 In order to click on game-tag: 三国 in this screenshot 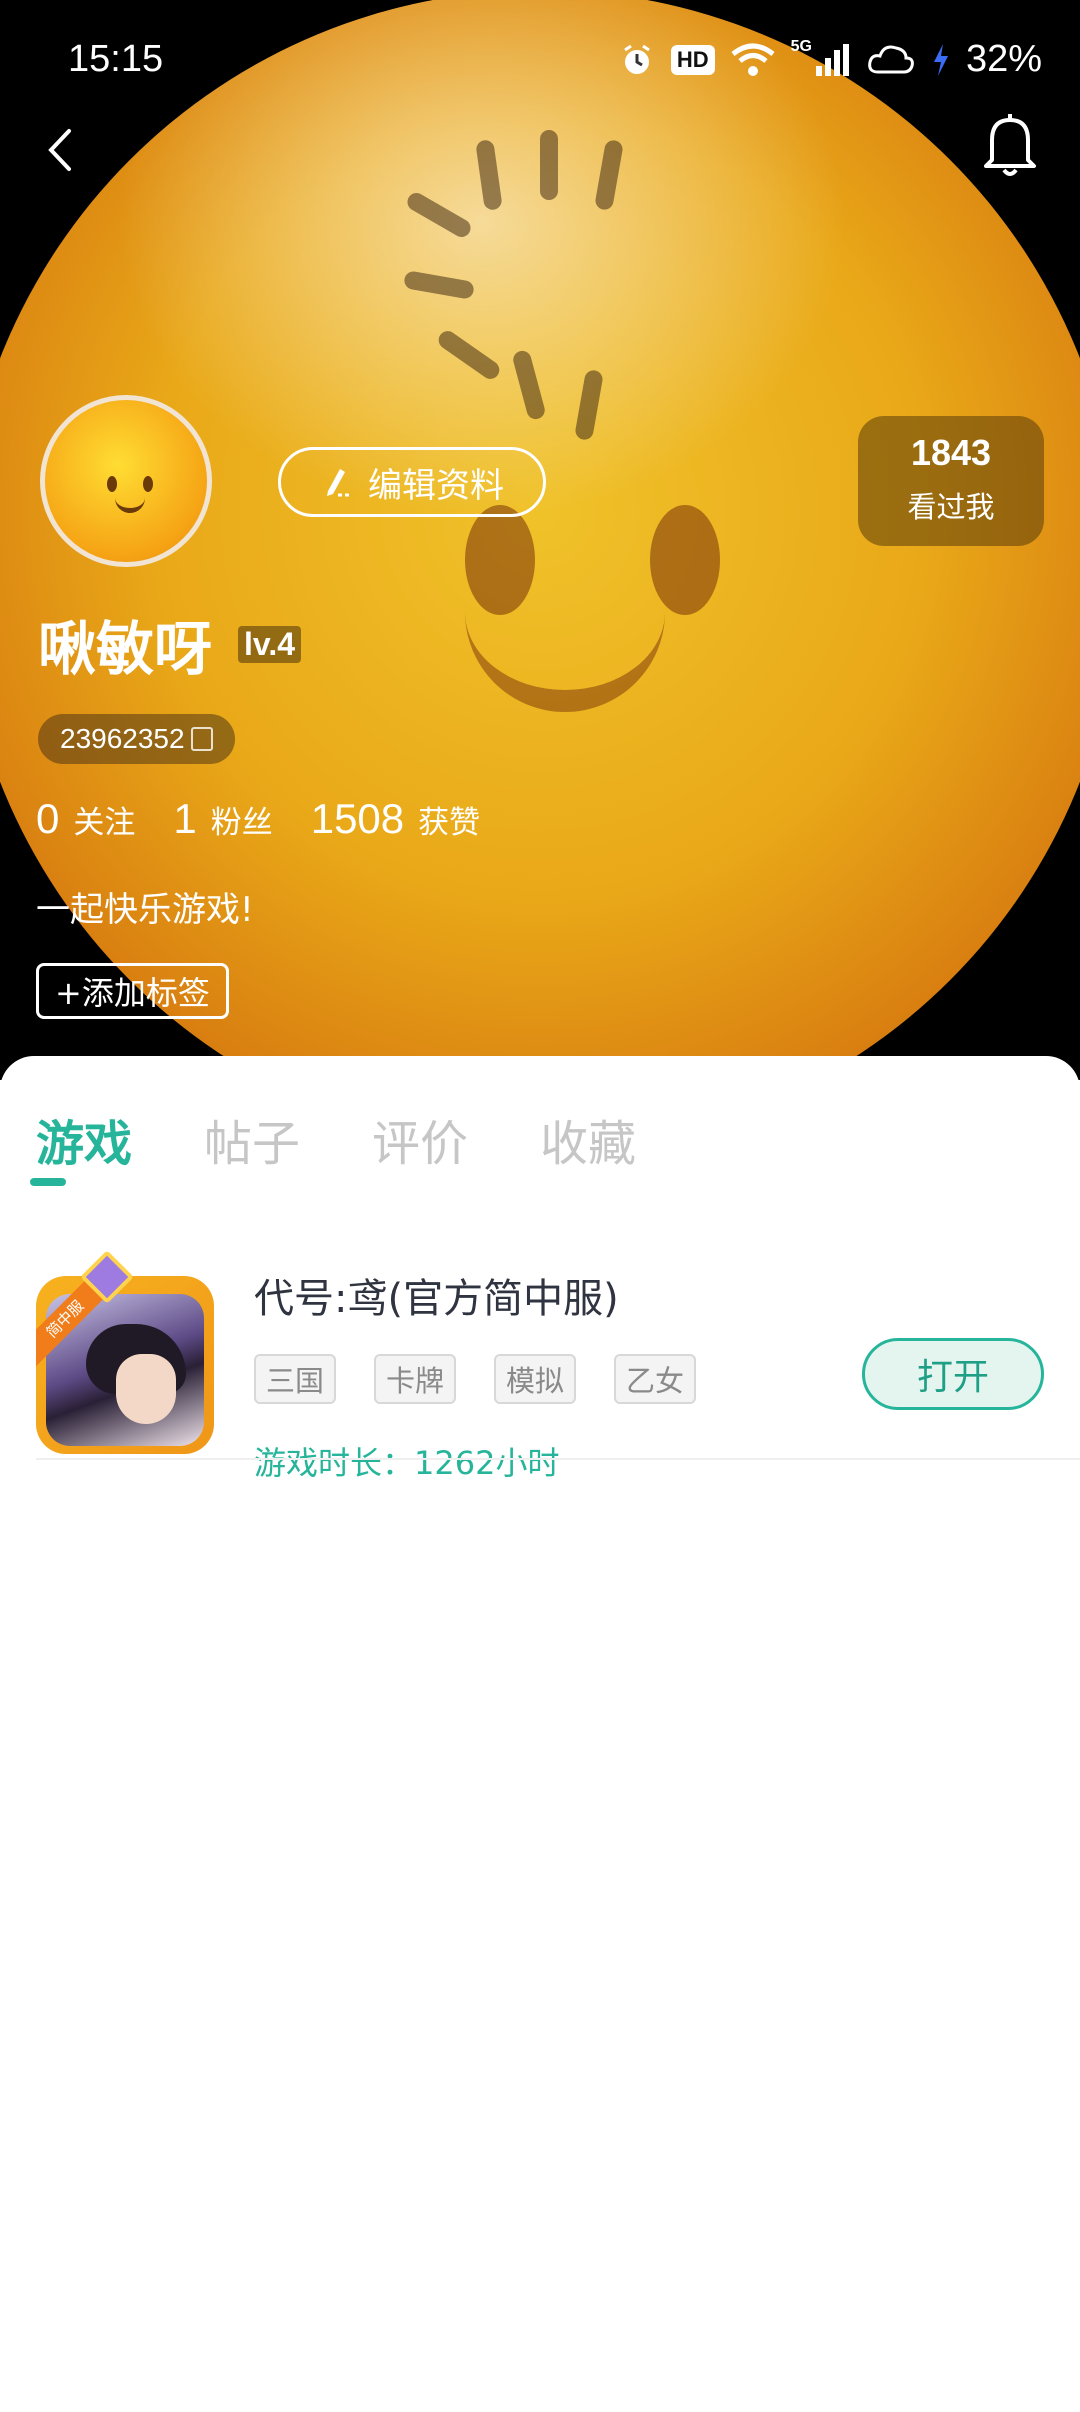, I will do `click(295, 1379)`.